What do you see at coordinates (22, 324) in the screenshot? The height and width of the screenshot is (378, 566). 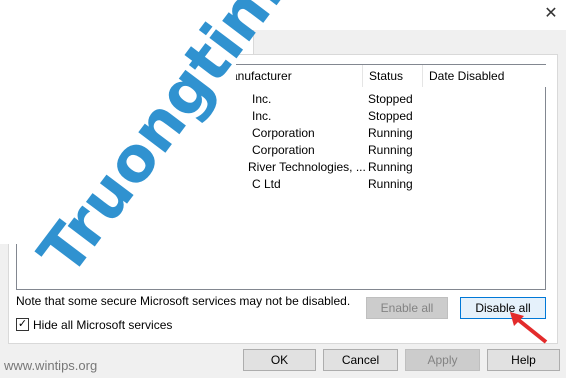 I see `checkbox-check-icon: ✓` at bounding box center [22, 324].